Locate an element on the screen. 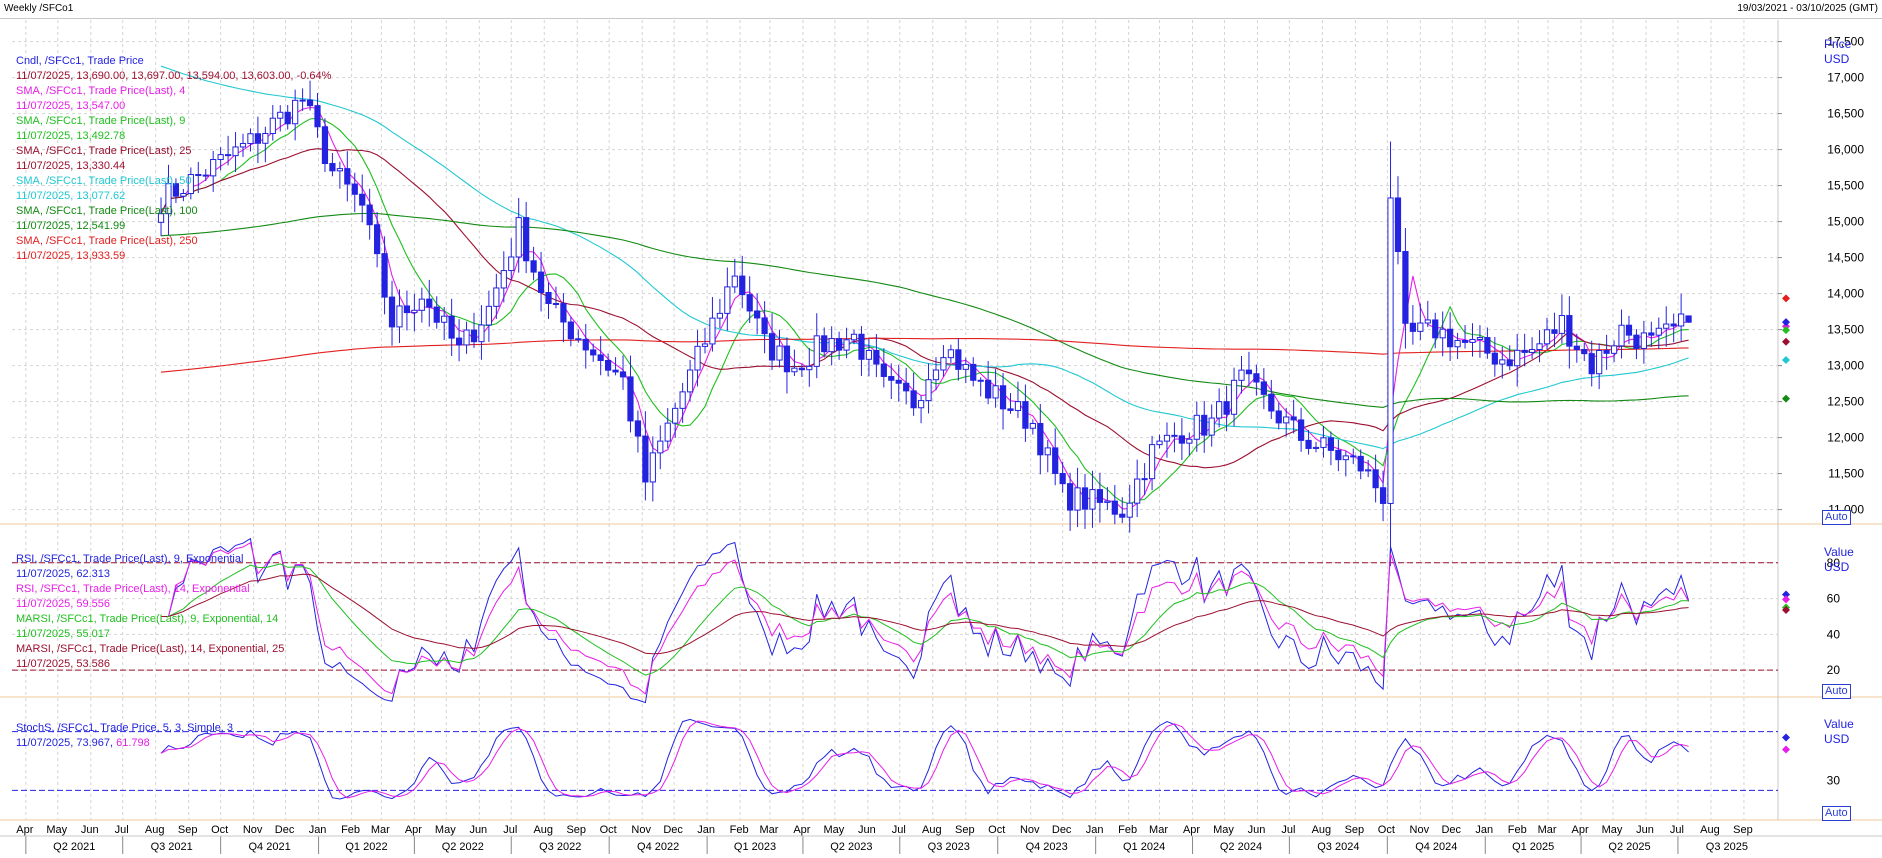 The height and width of the screenshot is (858, 1882). price-legend-values: 11/07/2025, 13,492.78 is located at coordinates (71, 136).